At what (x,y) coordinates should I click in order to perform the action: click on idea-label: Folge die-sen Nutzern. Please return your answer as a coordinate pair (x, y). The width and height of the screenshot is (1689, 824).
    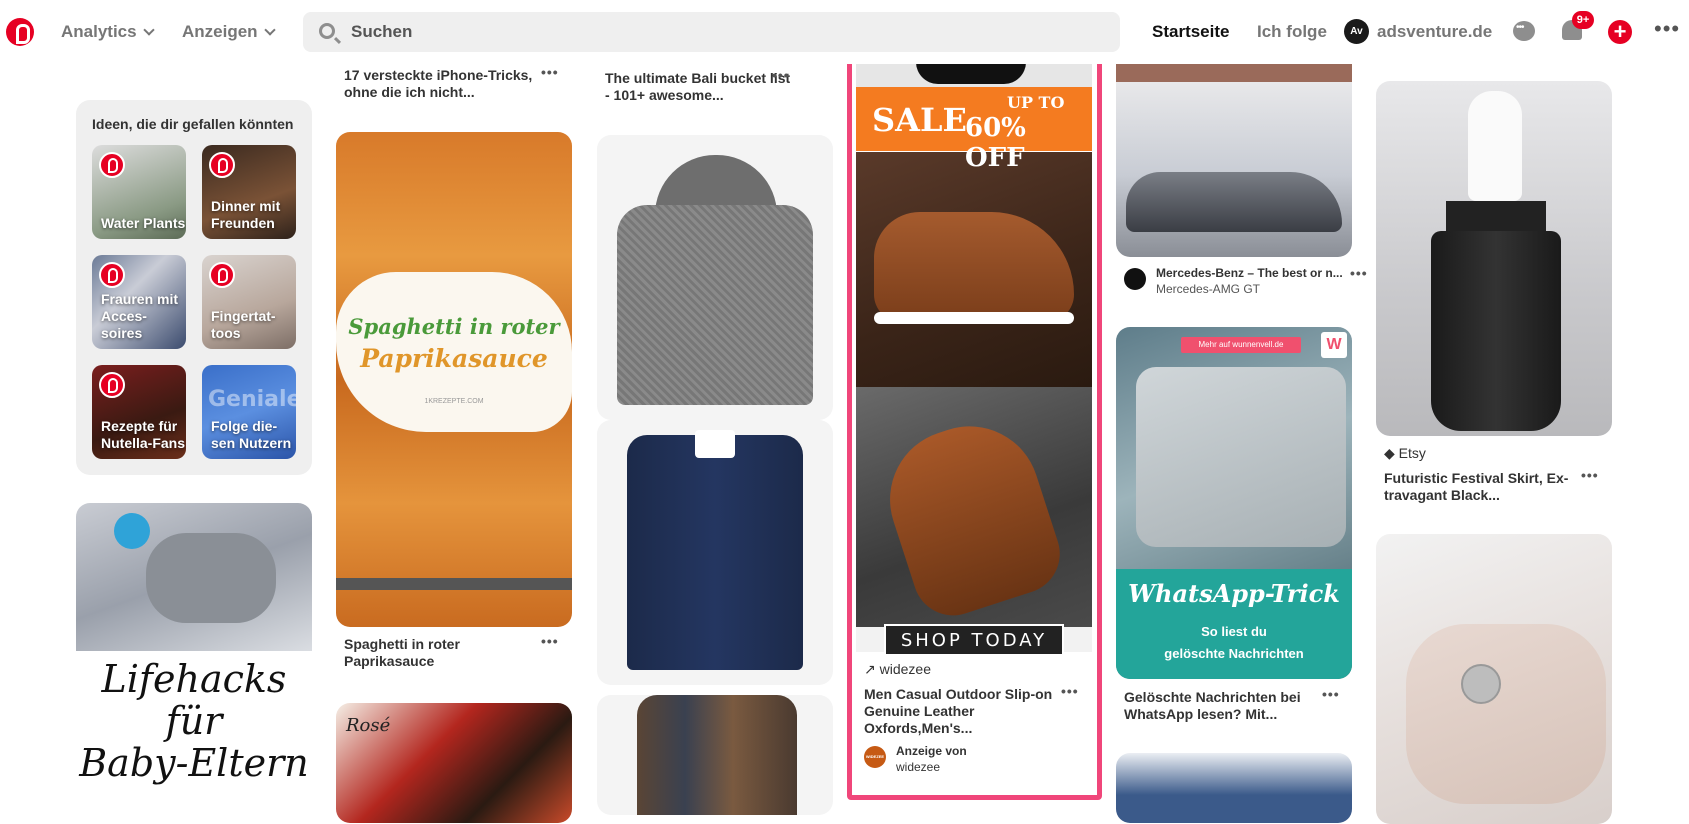
    Looking at the image, I should click on (251, 434).